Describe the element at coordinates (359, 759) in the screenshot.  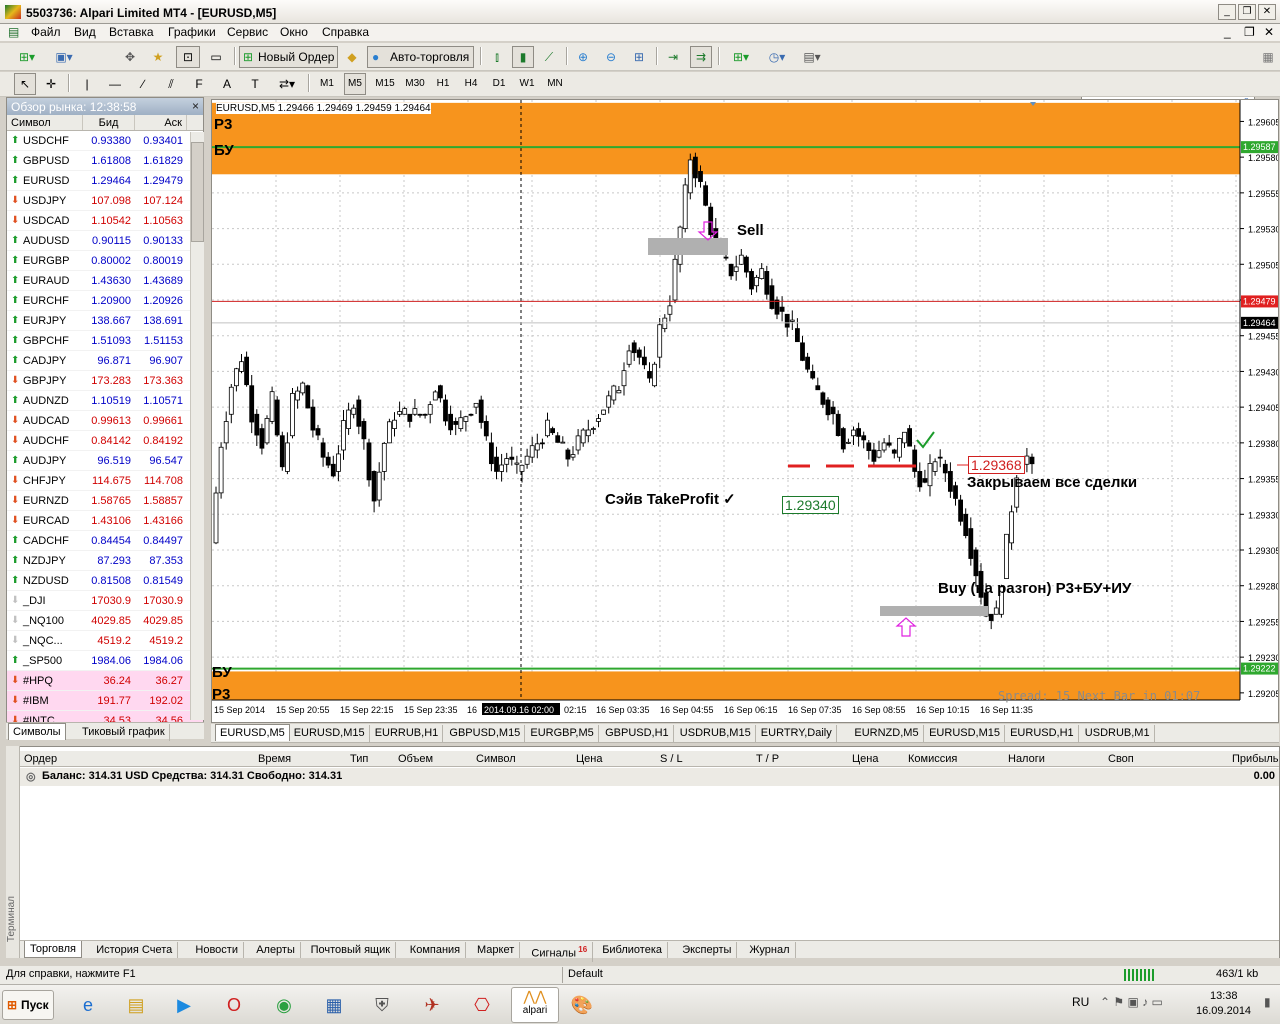
I see `terminal-column: Тип` at that location.